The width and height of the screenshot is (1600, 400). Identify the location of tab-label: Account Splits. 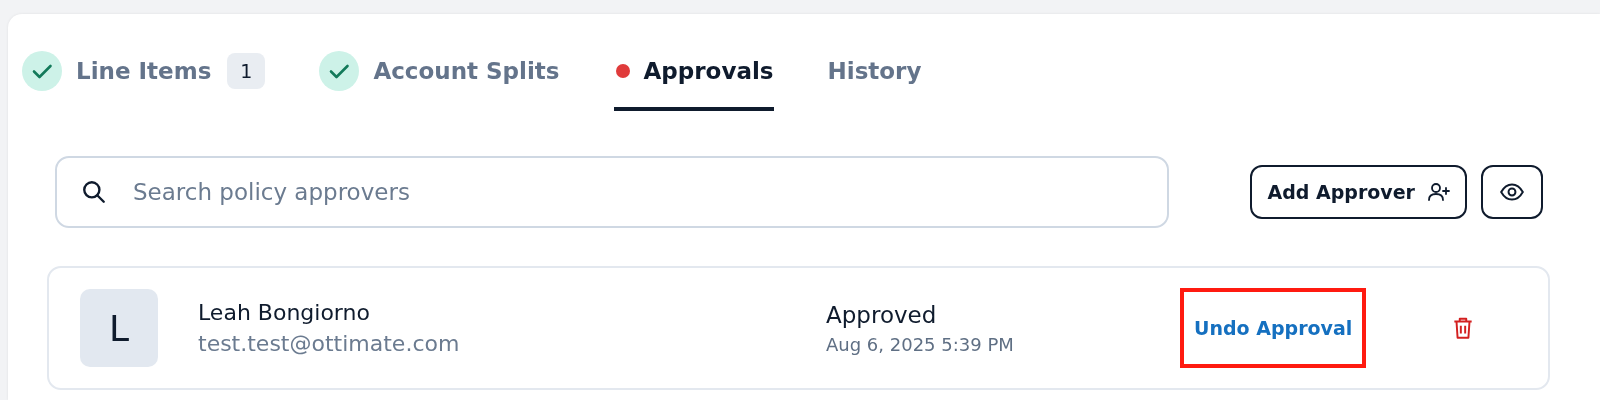
(466, 71).